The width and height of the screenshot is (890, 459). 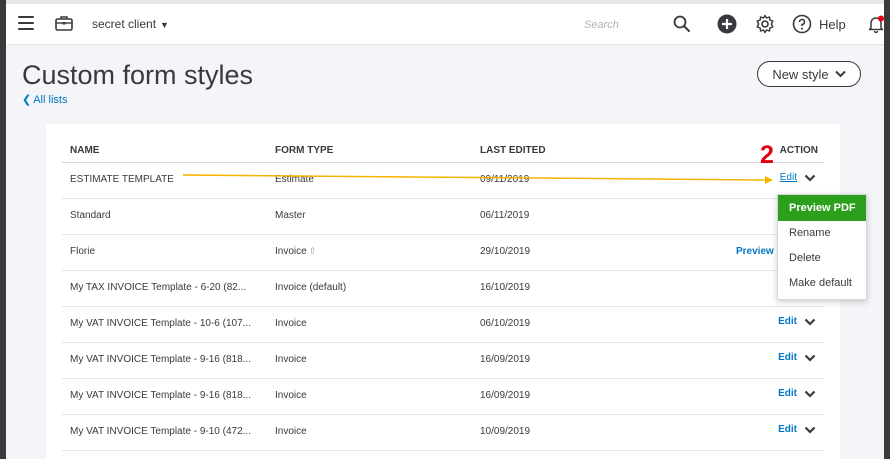 I want to click on action-dropdown-menu: Preview PDF Rename Delete Make default, so click(x=822, y=247).